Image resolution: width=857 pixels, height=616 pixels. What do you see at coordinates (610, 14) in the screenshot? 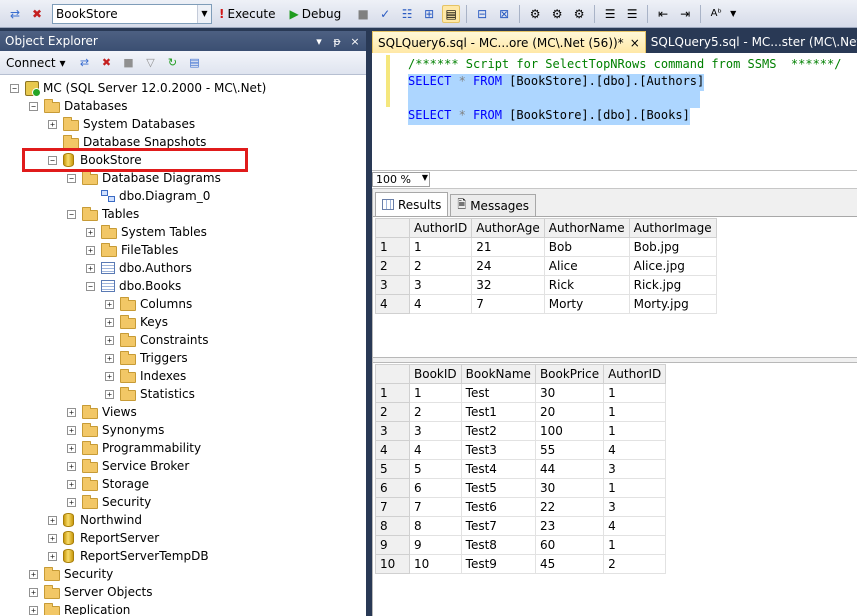
I see `comment-icon: ☰` at bounding box center [610, 14].